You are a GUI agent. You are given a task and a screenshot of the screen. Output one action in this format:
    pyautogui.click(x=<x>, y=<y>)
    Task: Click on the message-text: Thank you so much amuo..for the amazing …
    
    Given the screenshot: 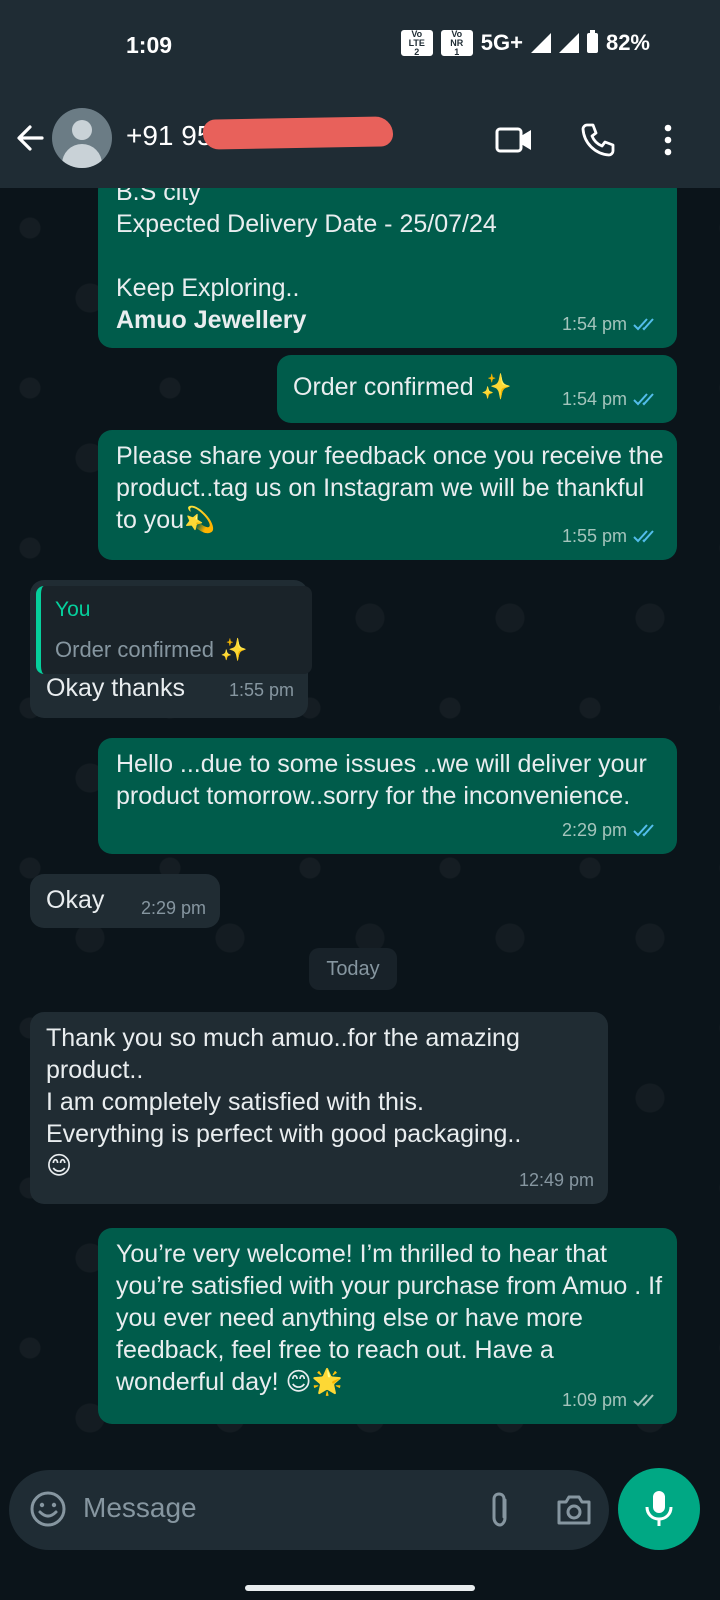 What is the action you would take?
    pyautogui.click(x=284, y=1102)
    